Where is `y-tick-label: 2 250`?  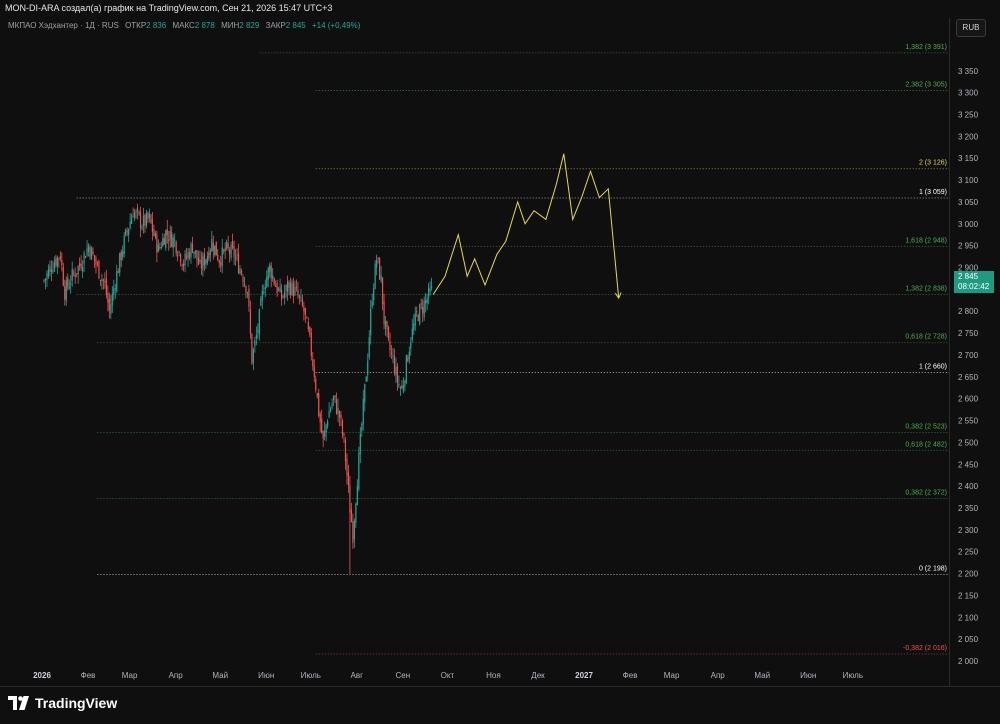 y-tick-label: 2 250 is located at coordinates (968, 552).